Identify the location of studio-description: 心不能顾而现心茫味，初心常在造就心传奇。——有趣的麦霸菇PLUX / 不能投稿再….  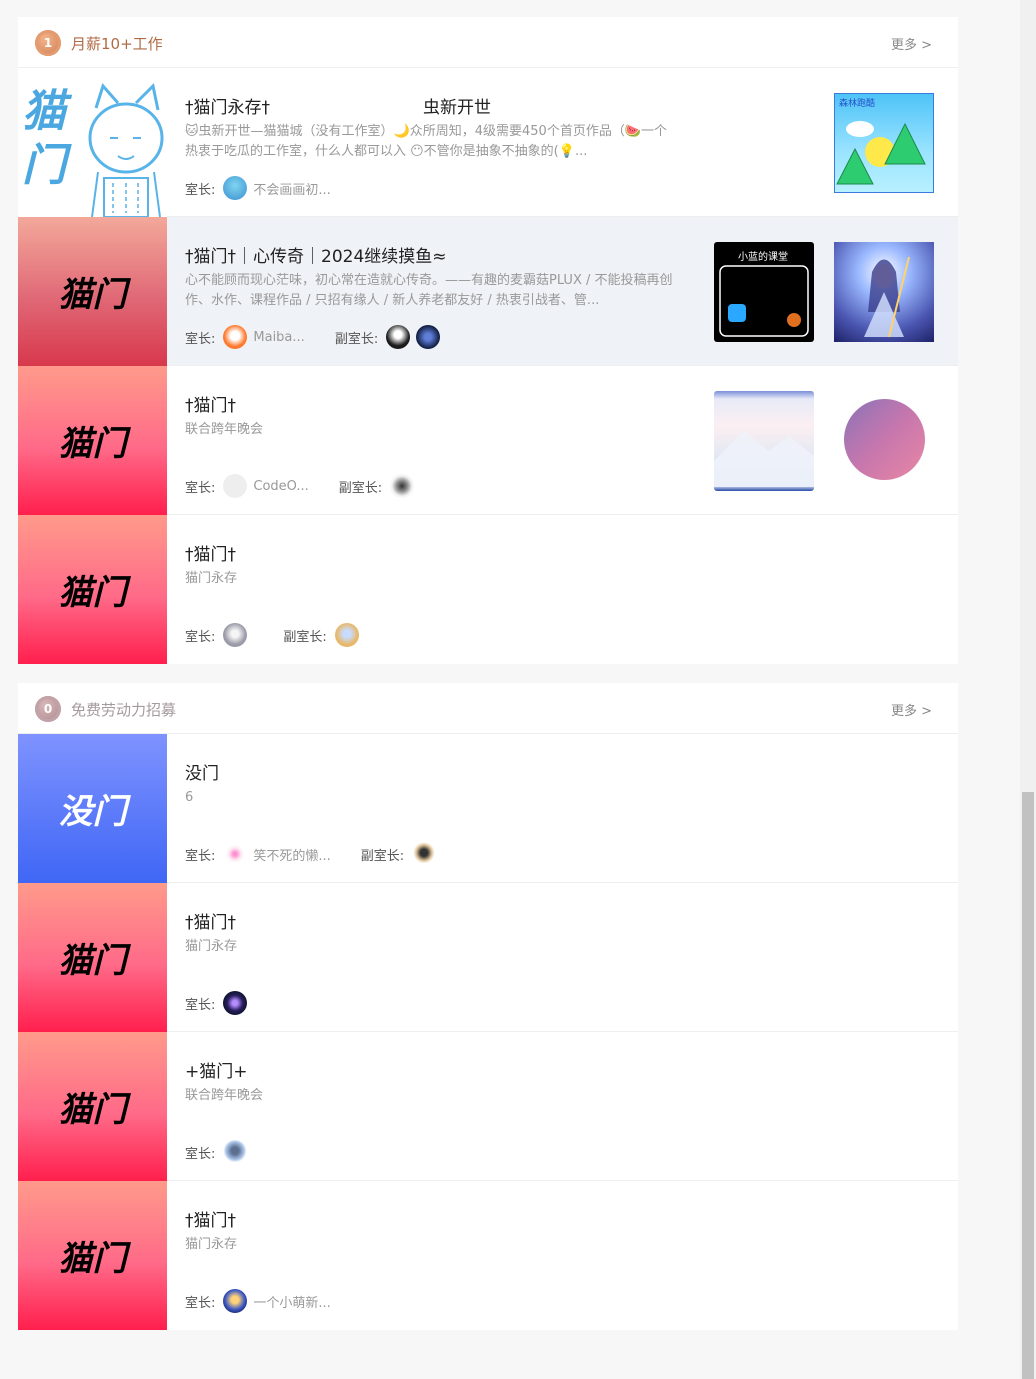
(429, 290).